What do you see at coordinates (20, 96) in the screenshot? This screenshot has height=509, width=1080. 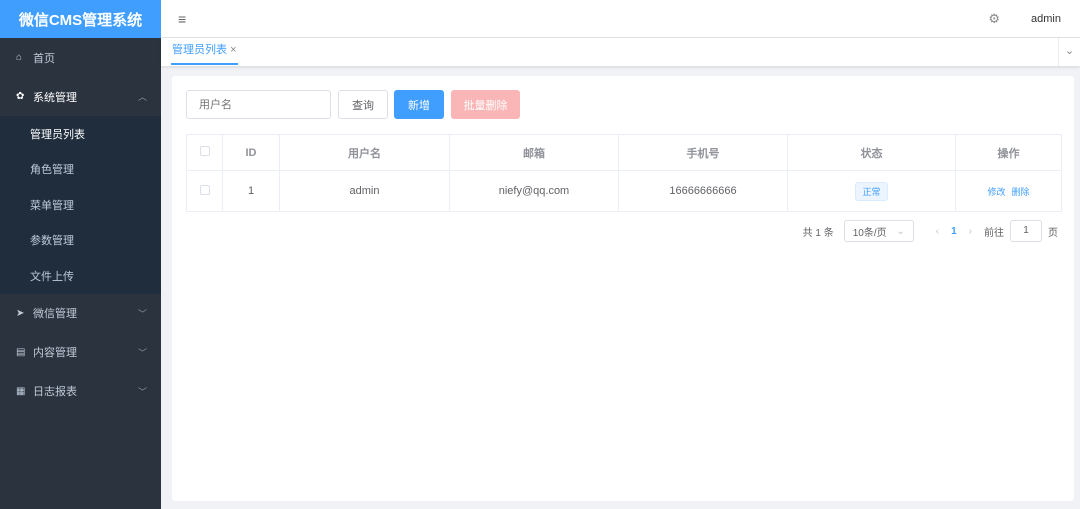 I see `gear-icon: ✿` at bounding box center [20, 96].